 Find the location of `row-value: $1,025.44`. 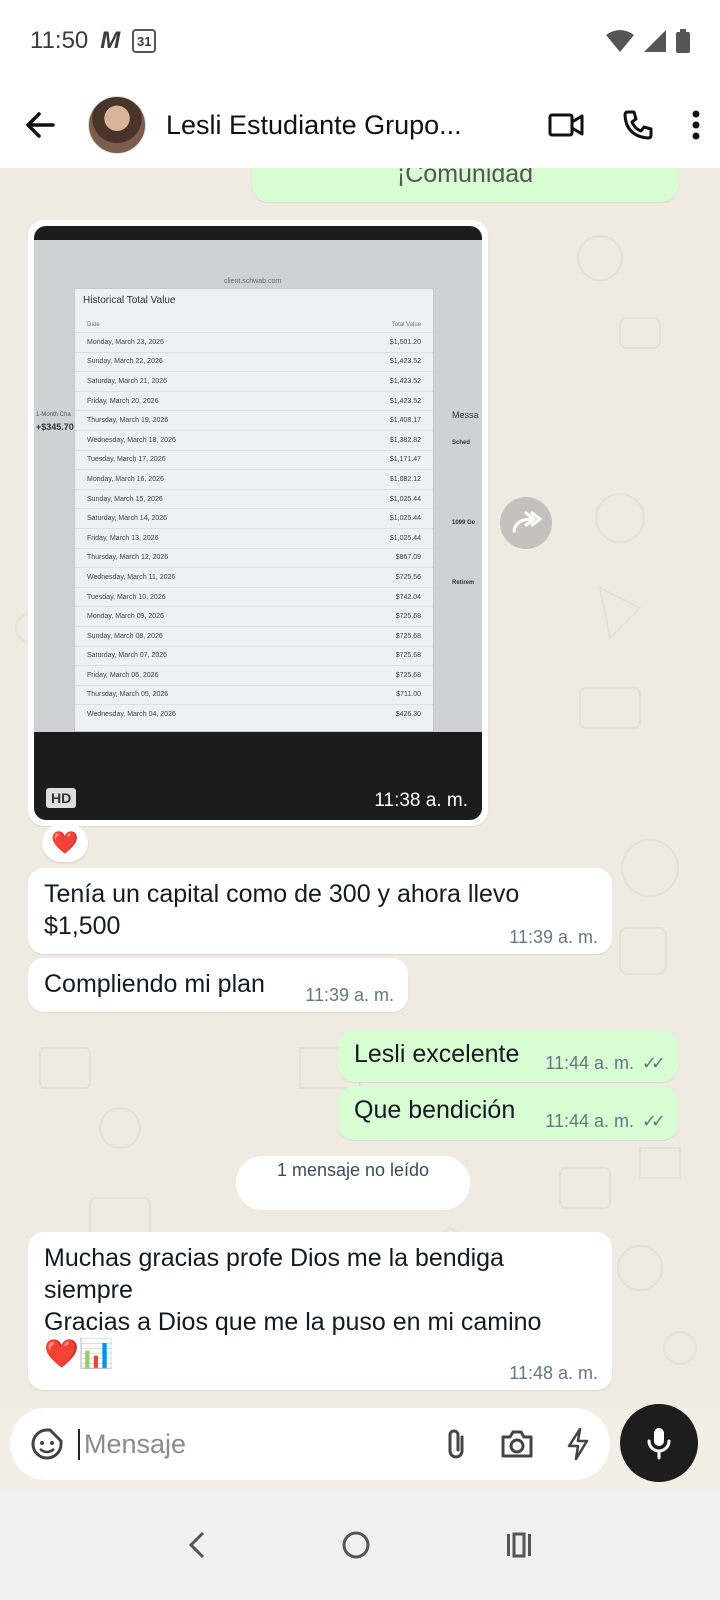

row-value: $1,025.44 is located at coordinates (405, 519).